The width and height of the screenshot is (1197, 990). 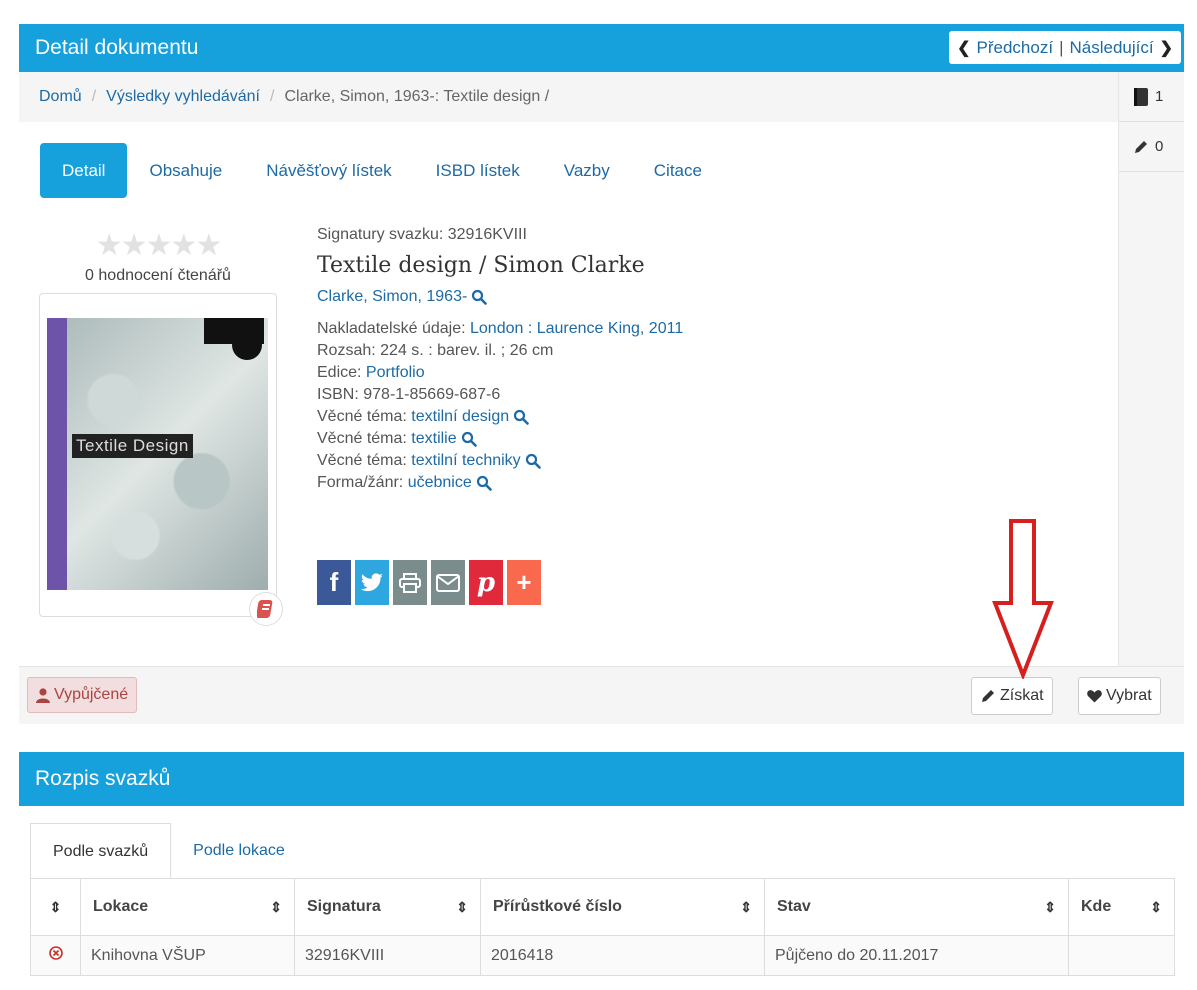 What do you see at coordinates (346, 350) in the screenshot?
I see `extent-label: Rozsah:` at bounding box center [346, 350].